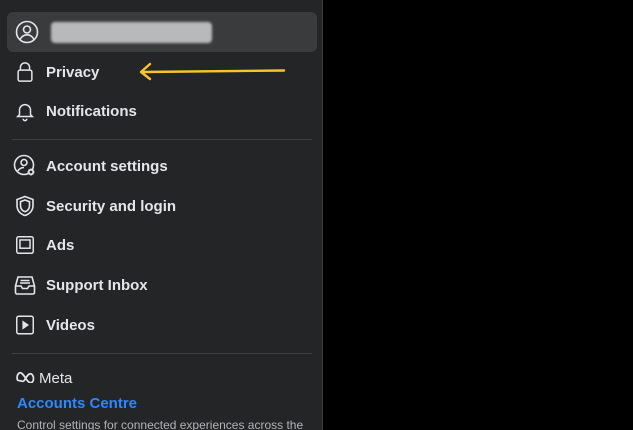 The width and height of the screenshot is (633, 430). What do you see at coordinates (73, 72) in the screenshot?
I see `sidebar-item-label: Privacy` at bounding box center [73, 72].